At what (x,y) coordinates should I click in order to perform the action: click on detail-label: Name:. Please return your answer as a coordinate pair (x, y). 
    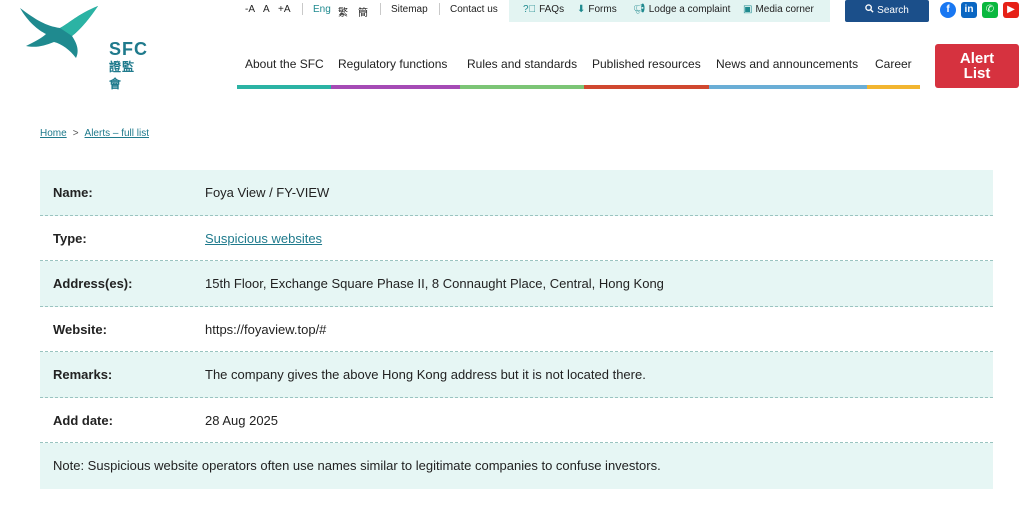
    Looking at the image, I should click on (73, 192).